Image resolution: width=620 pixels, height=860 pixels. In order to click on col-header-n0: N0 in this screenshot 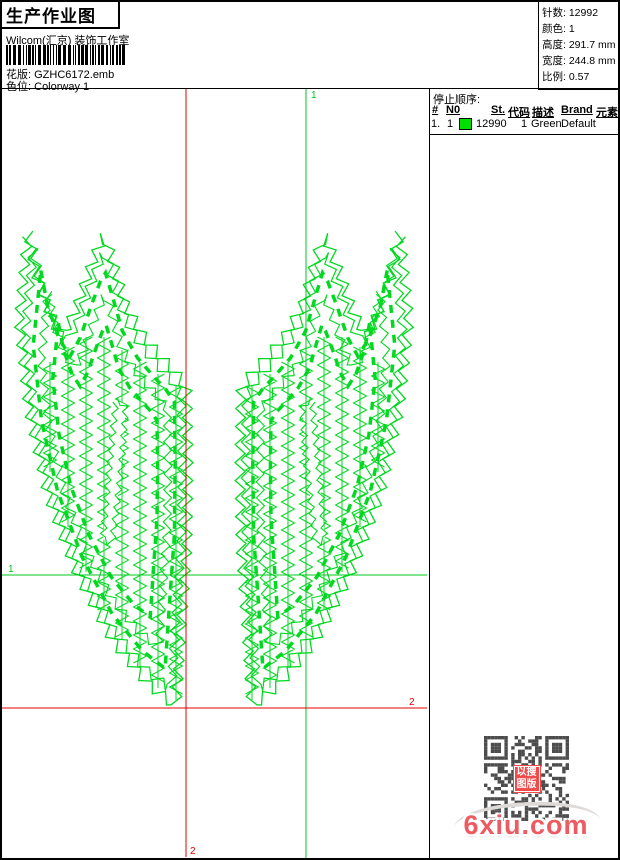, I will do `click(453, 110)`.